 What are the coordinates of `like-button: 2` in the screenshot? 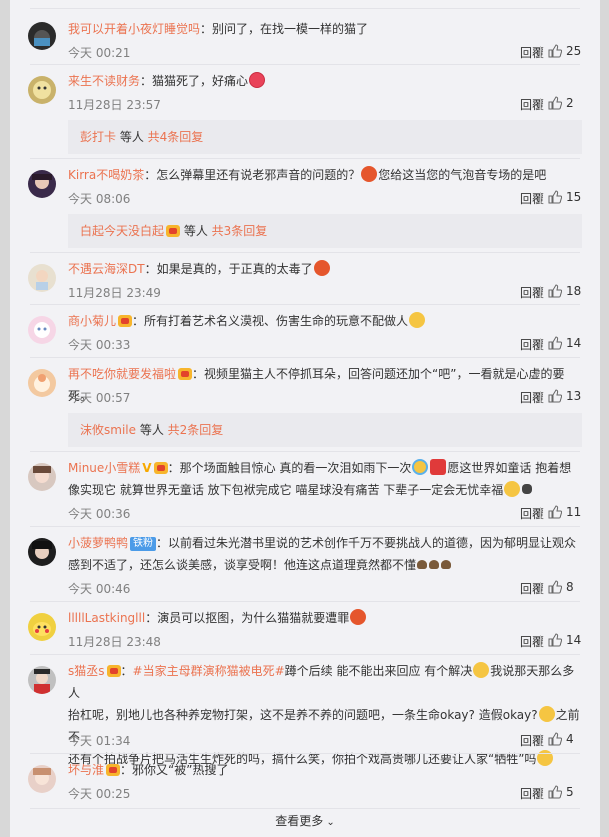 It's located at (568, 103).